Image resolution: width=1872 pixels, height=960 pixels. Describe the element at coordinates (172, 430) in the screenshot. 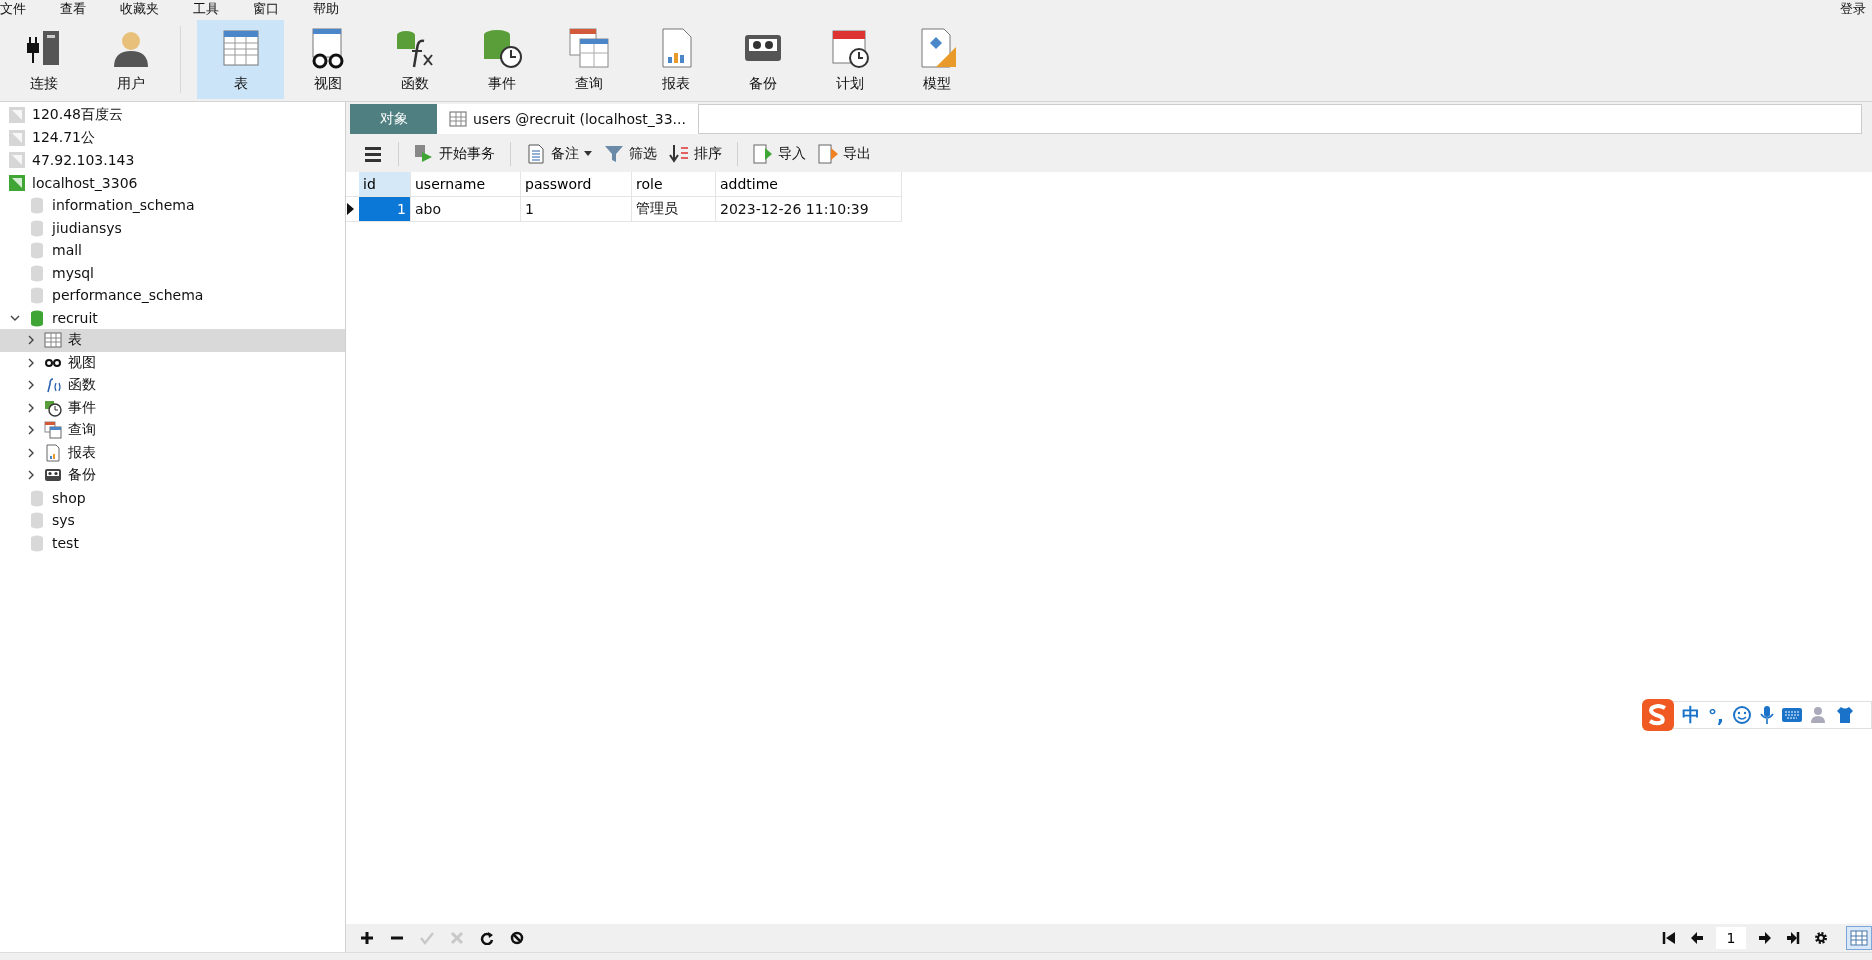

I see `tree-item: 查询` at that location.